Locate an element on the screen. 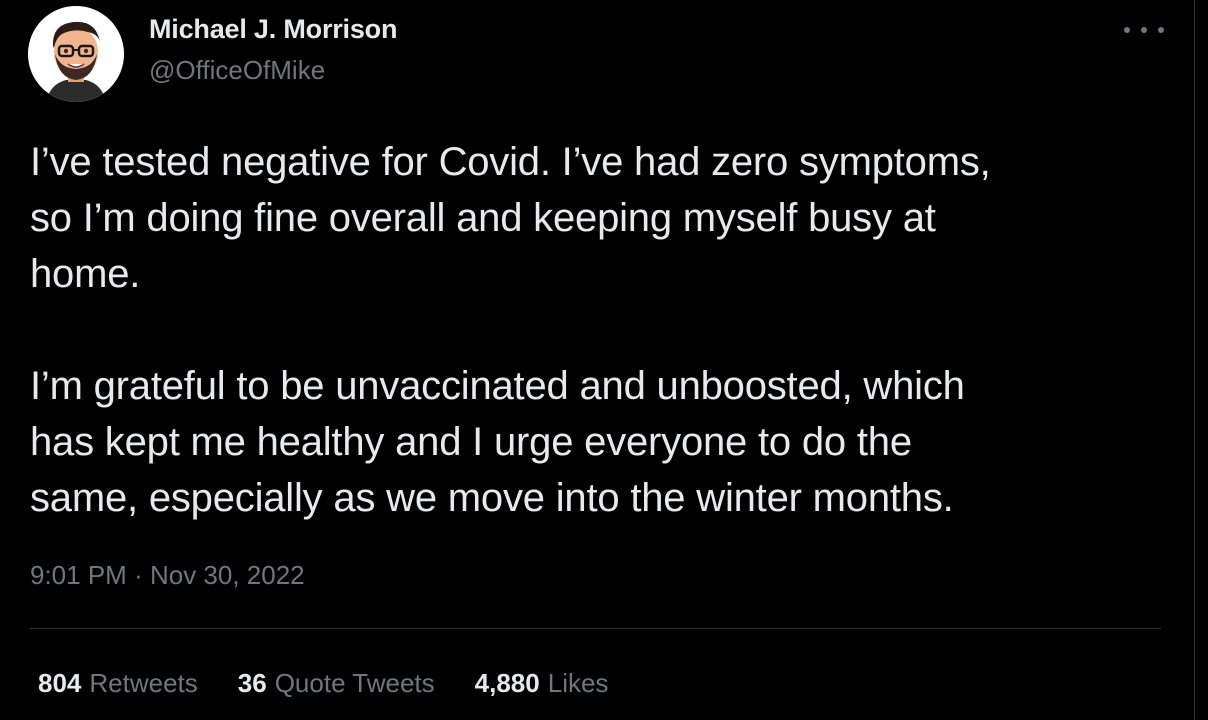 This screenshot has height=720, width=1208. retweets-label: Retweets is located at coordinates (143, 683).